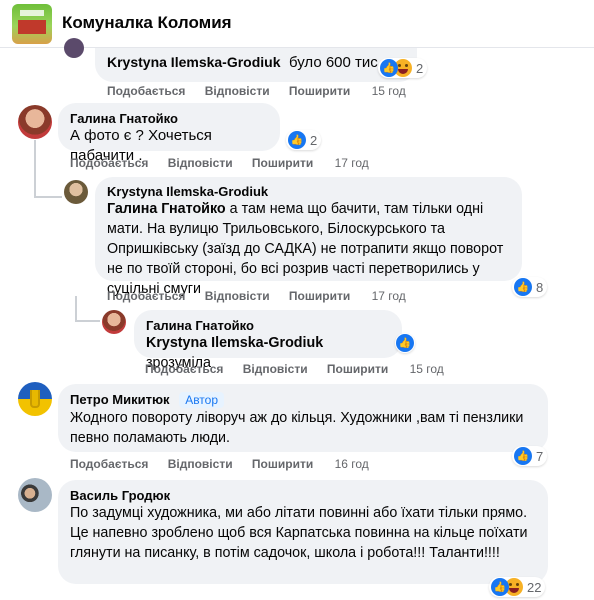  Describe the element at coordinates (32, 27) in the screenshot. I see `logo-house-shape` at that location.